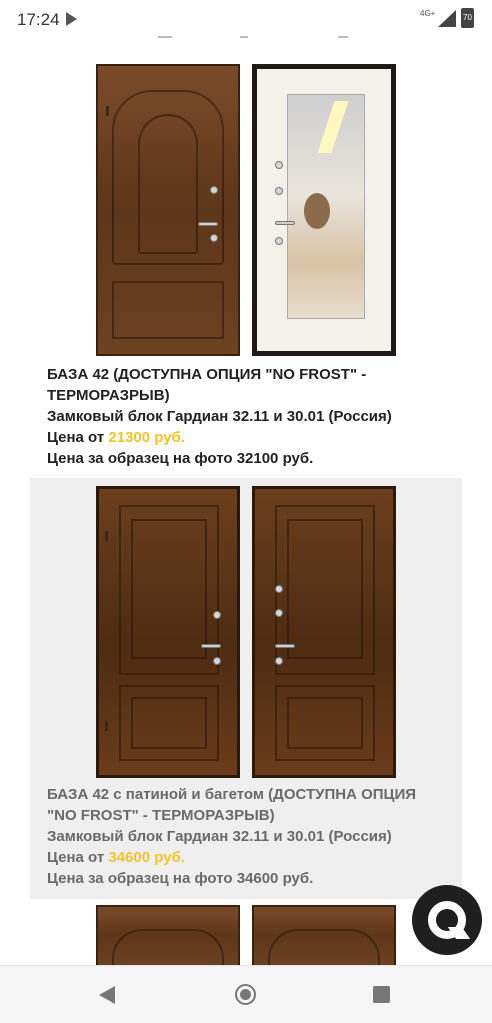 This screenshot has height=1023, width=492. I want to click on signal-icon, so click(447, 18).